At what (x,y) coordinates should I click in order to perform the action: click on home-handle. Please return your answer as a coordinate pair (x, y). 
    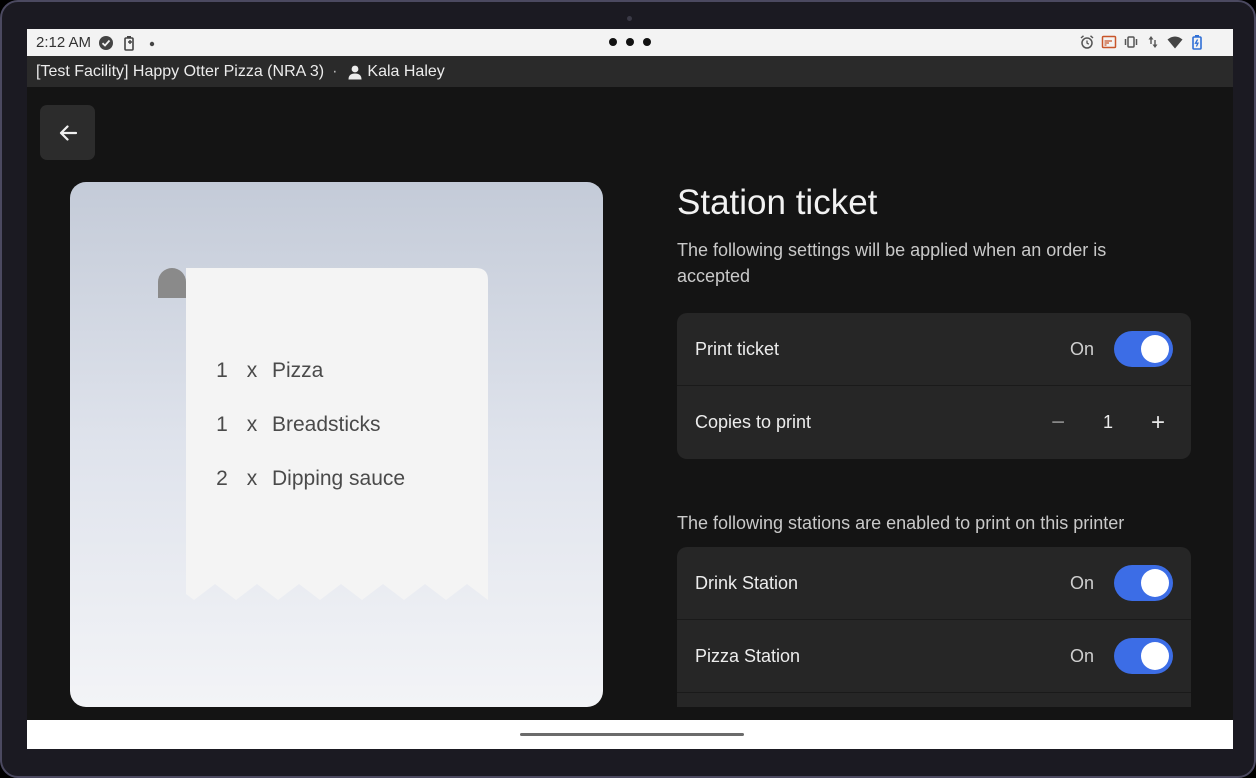
    Looking at the image, I should click on (632, 734).